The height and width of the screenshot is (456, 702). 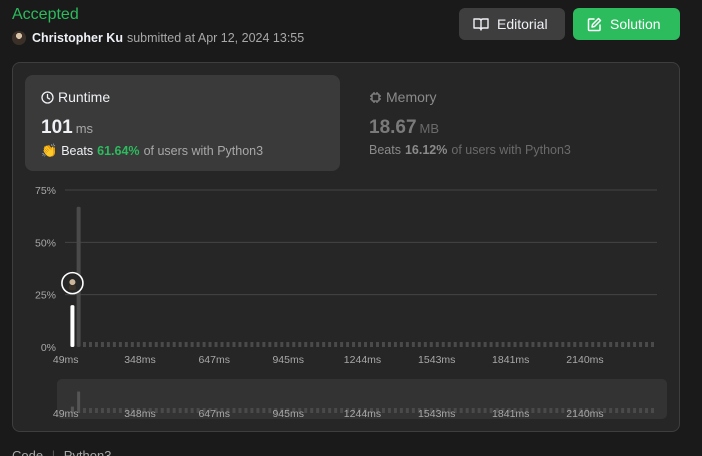 I want to click on x-tick-label: 49ms, so click(x=66, y=360).